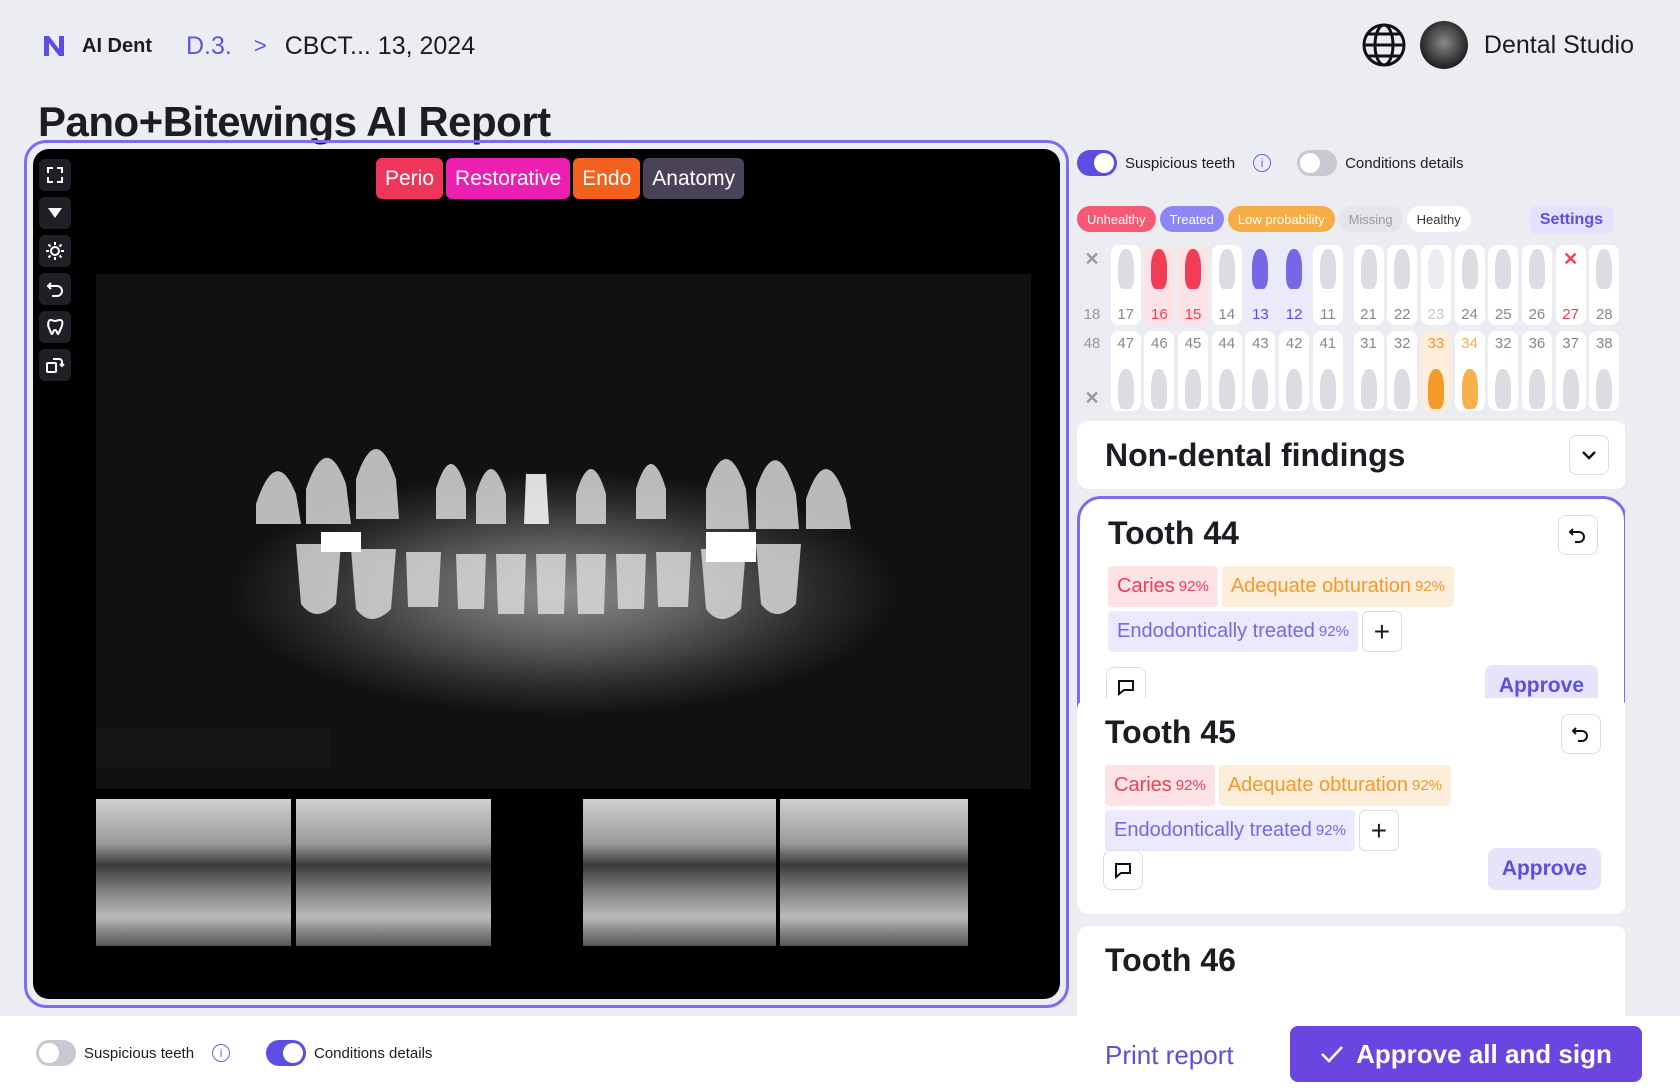 The height and width of the screenshot is (1092, 1680). Describe the element at coordinates (1559, 45) in the screenshot. I see `clinic-name: Dental Studio` at that location.